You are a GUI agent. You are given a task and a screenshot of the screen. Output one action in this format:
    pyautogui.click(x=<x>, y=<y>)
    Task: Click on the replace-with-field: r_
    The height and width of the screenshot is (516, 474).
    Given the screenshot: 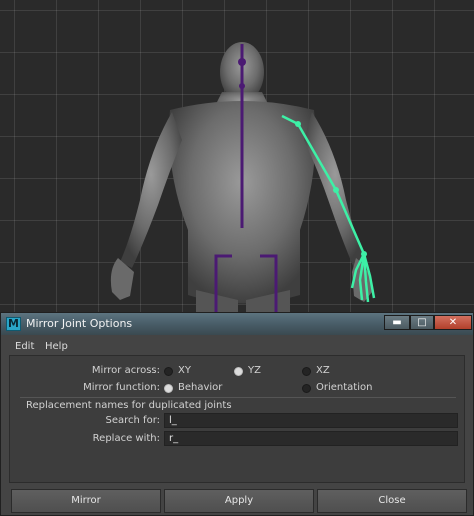 What is the action you would take?
    pyautogui.click(x=311, y=438)
    